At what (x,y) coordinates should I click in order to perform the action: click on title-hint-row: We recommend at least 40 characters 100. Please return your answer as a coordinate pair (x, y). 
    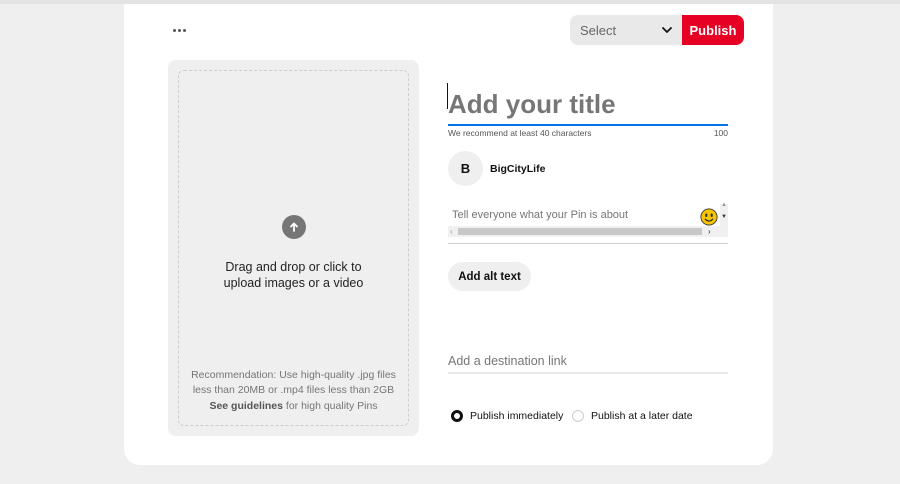
    Looking at the image, I should click on (588, 133).